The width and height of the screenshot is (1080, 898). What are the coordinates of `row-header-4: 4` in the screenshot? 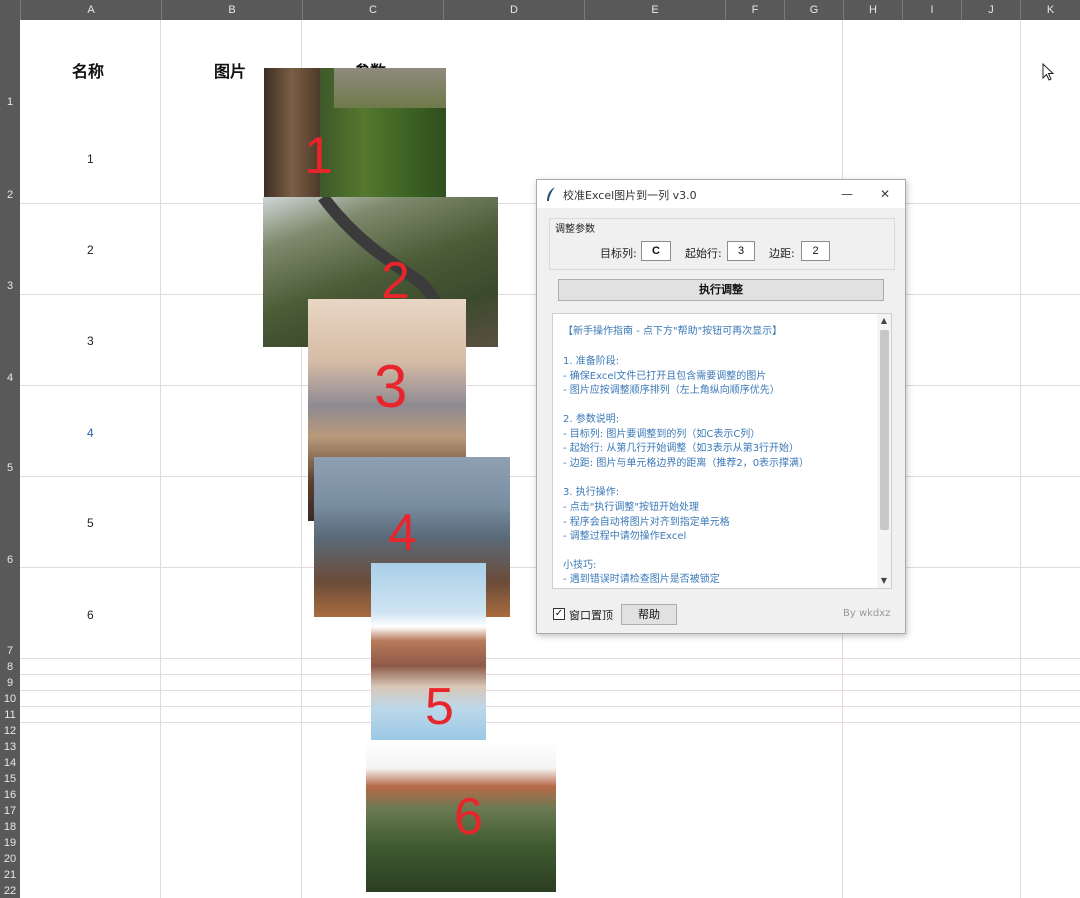 It's located at (10, 378).